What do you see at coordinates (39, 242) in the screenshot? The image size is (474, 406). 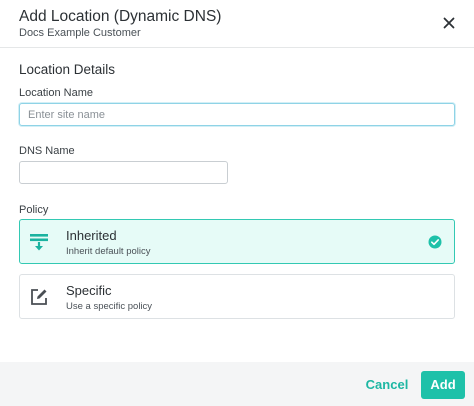 I see `inherited-policy-icon` at bounding box center [39, 242].